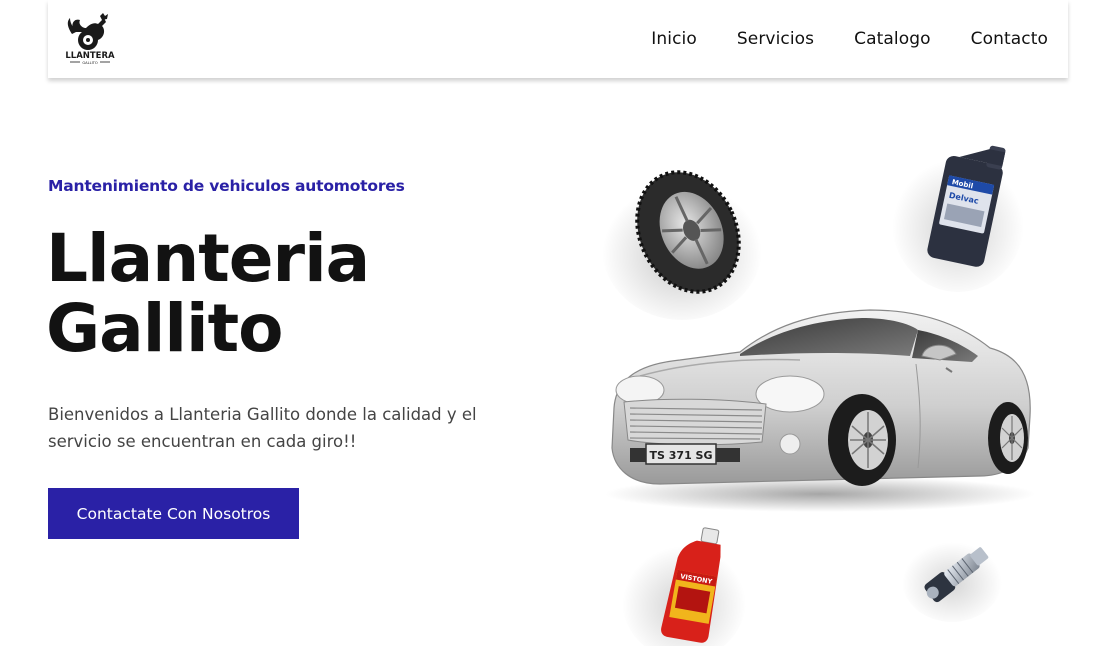  Describe the element at coordinates (820, 408) in the screenshot. I see `car-image: TS 371 SG` at that location.